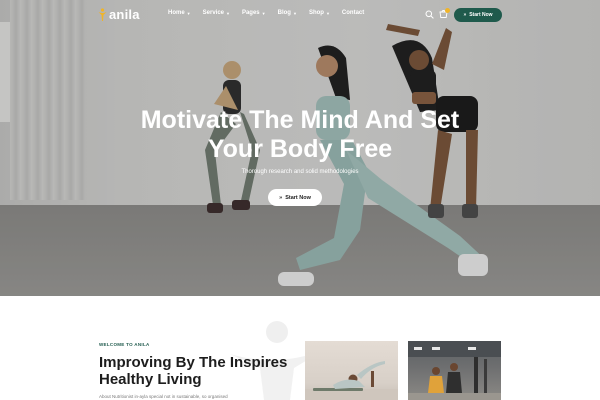  I want to click on nav-start-button: » Start Now, so click(478, 15).